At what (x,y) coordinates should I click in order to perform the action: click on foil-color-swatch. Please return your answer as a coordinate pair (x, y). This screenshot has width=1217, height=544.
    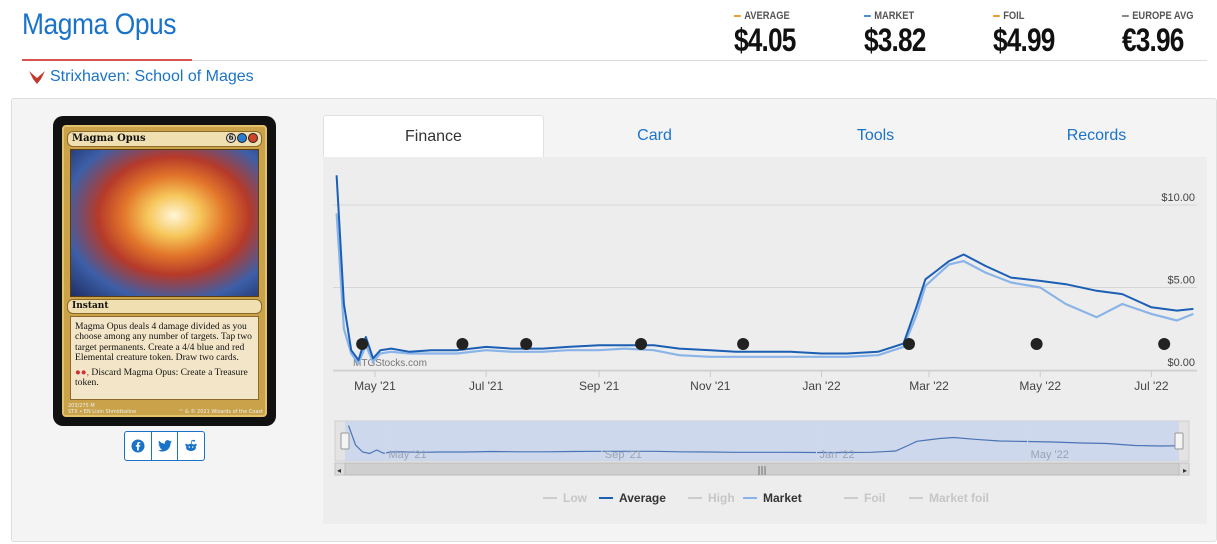
    Looking at the image, I should click on (996, 16).